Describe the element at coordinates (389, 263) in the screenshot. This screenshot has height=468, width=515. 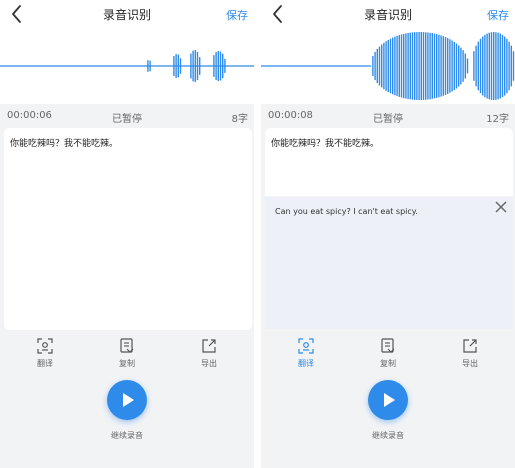
I see `translation-box: Can you eat spicy? I can't eat spicy.` at that location.